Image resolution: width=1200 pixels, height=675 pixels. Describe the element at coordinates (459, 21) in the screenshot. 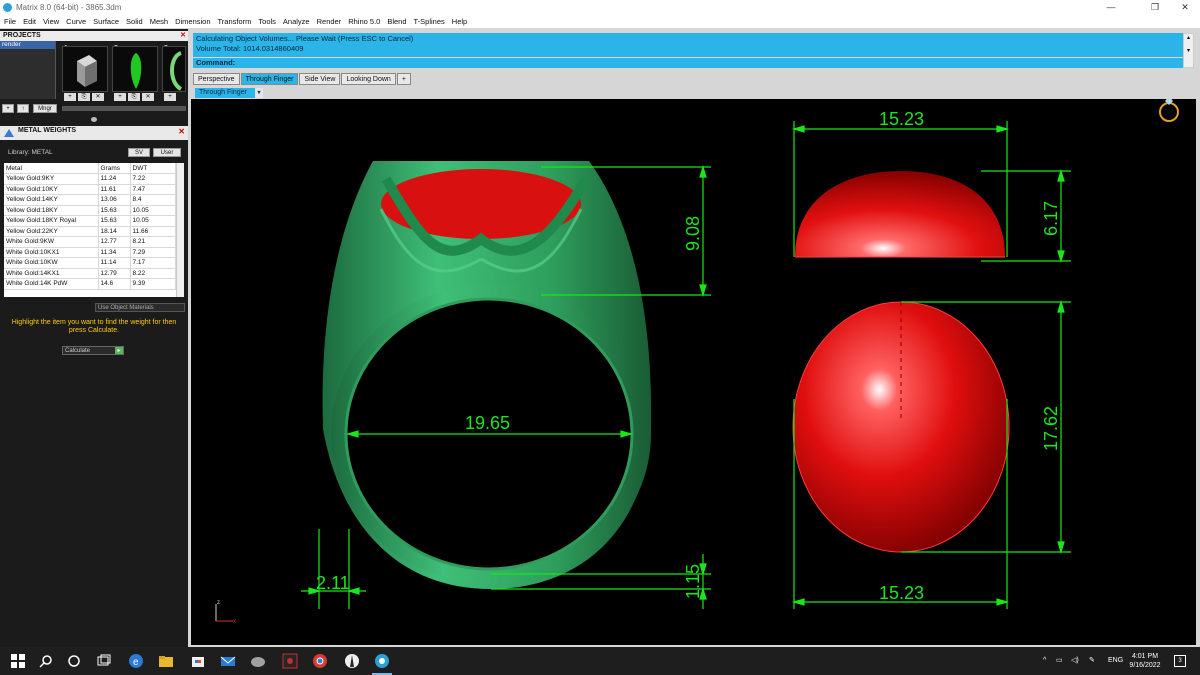

I see `menu-help: Help` at that location.